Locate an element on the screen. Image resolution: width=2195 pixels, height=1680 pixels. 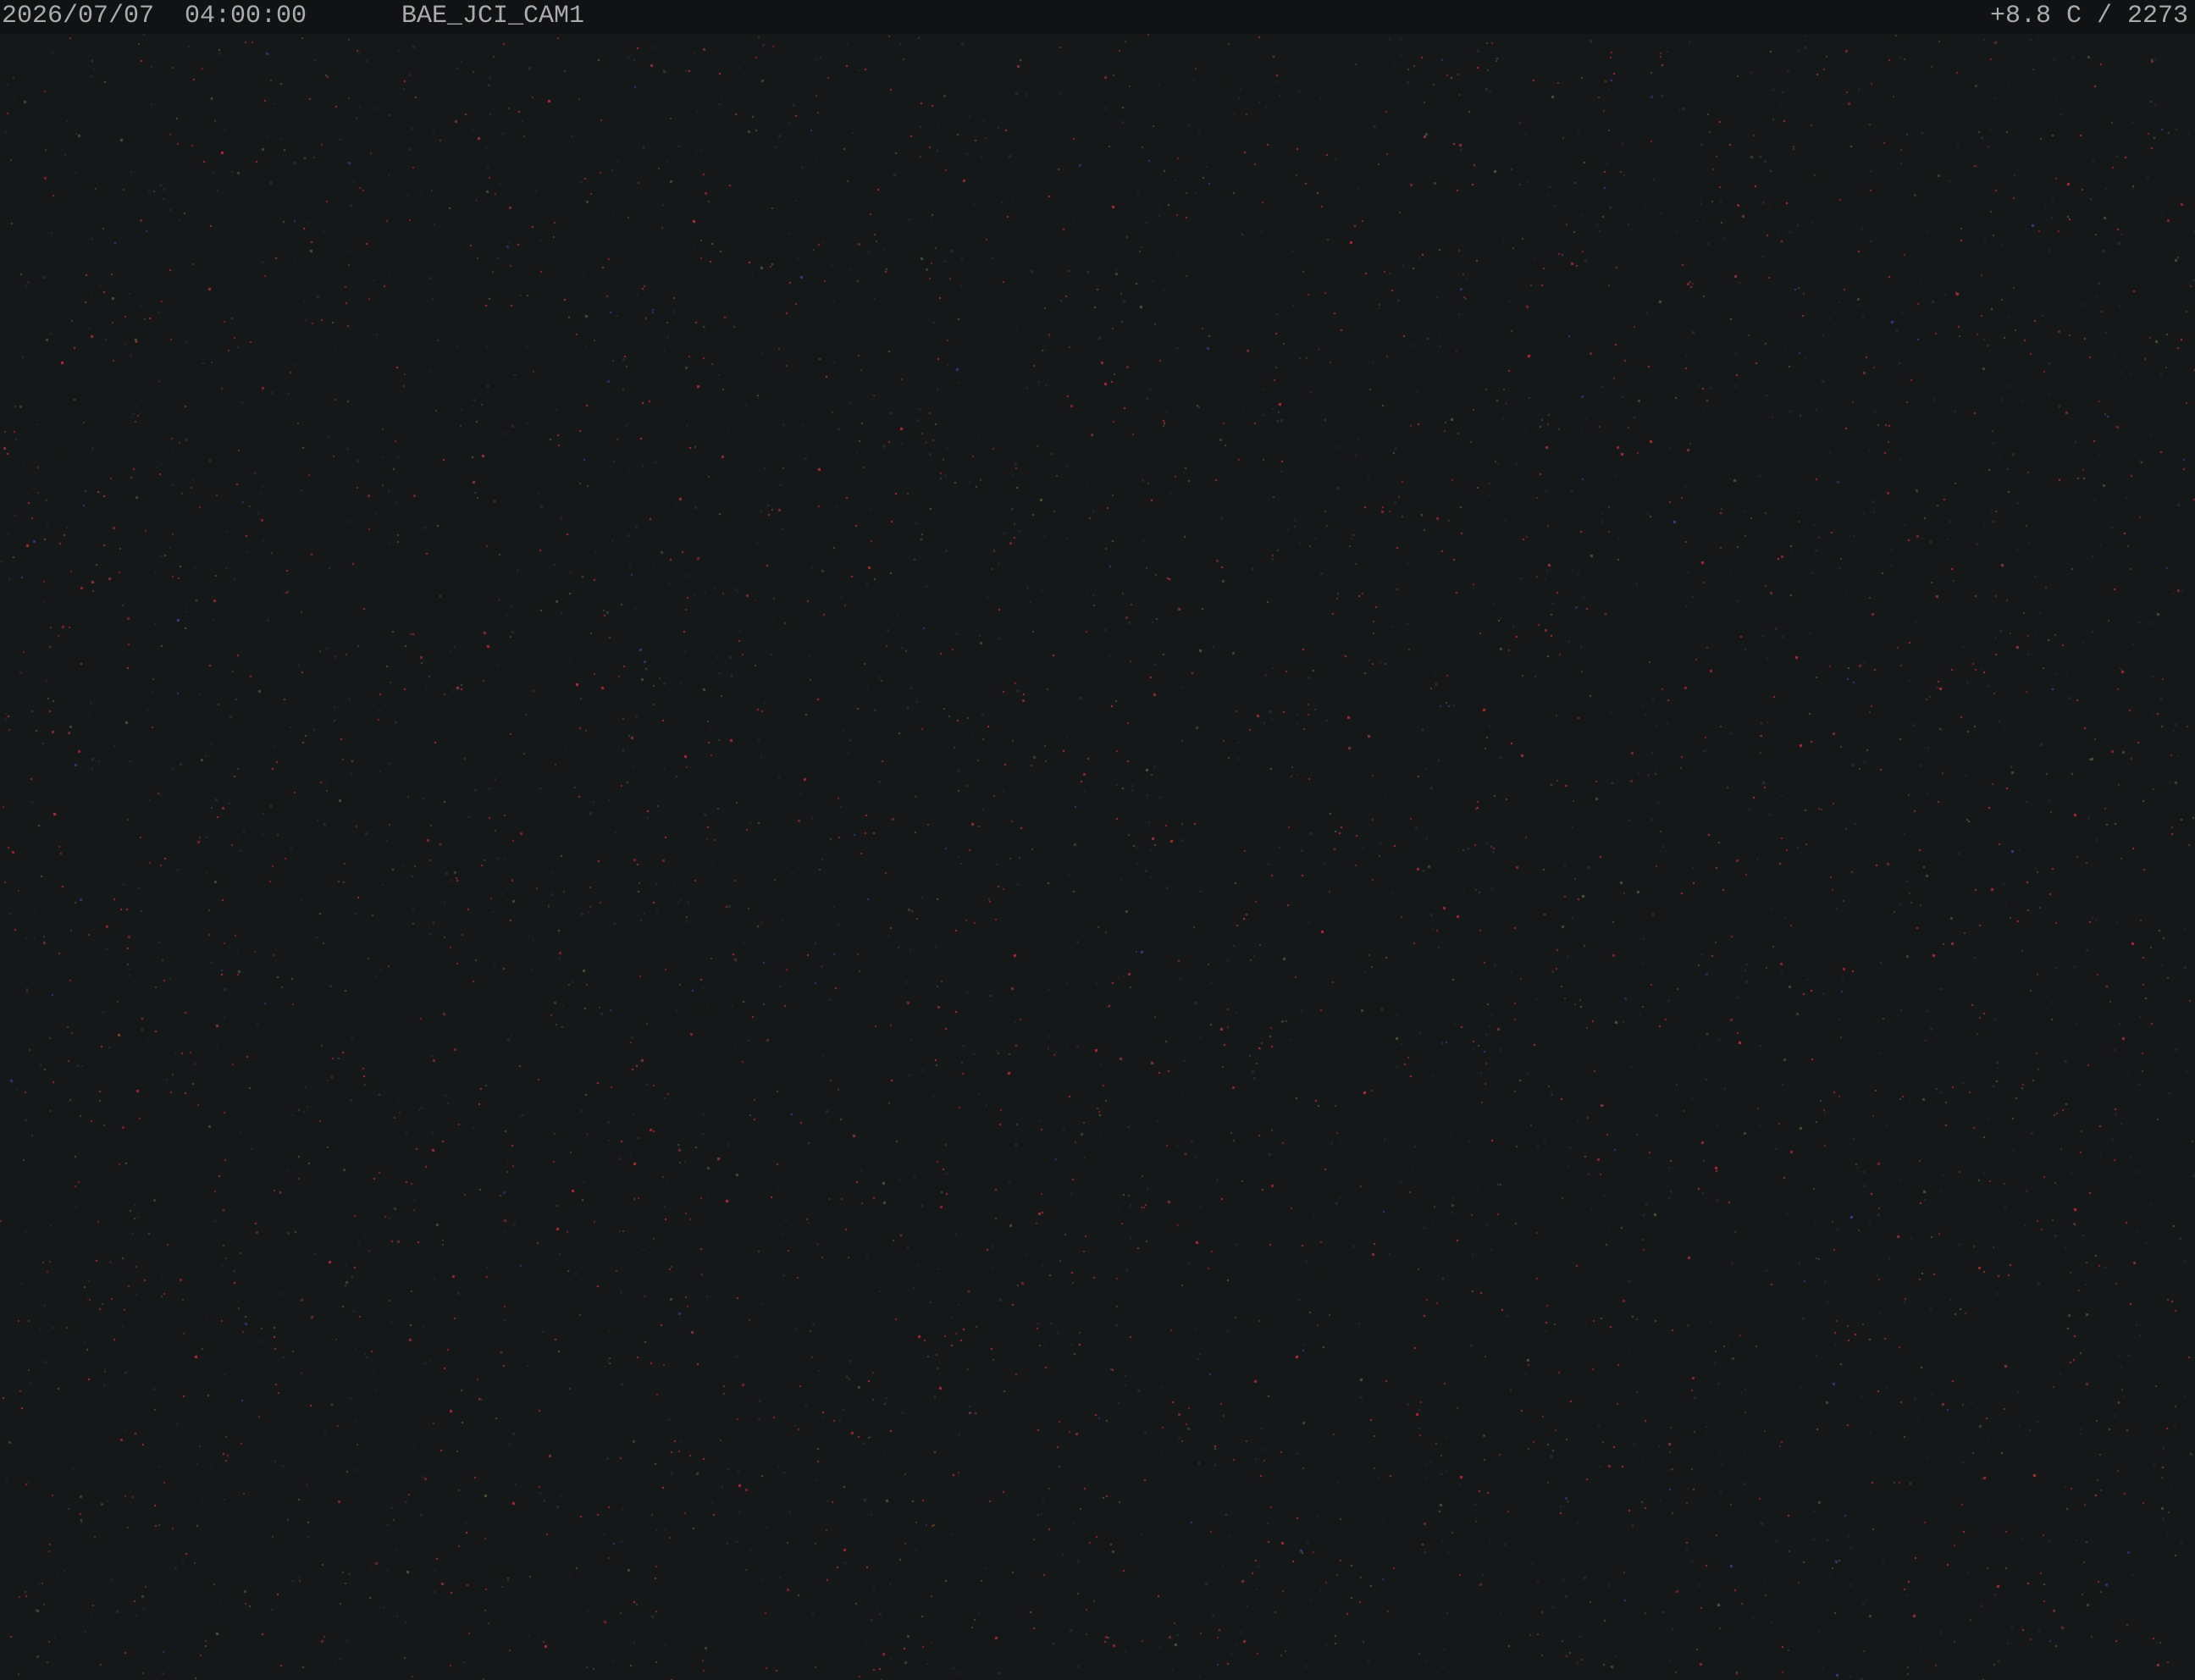
camera-id-label: BAE_JCI_CAM1 is located at coordinates (493, 16).